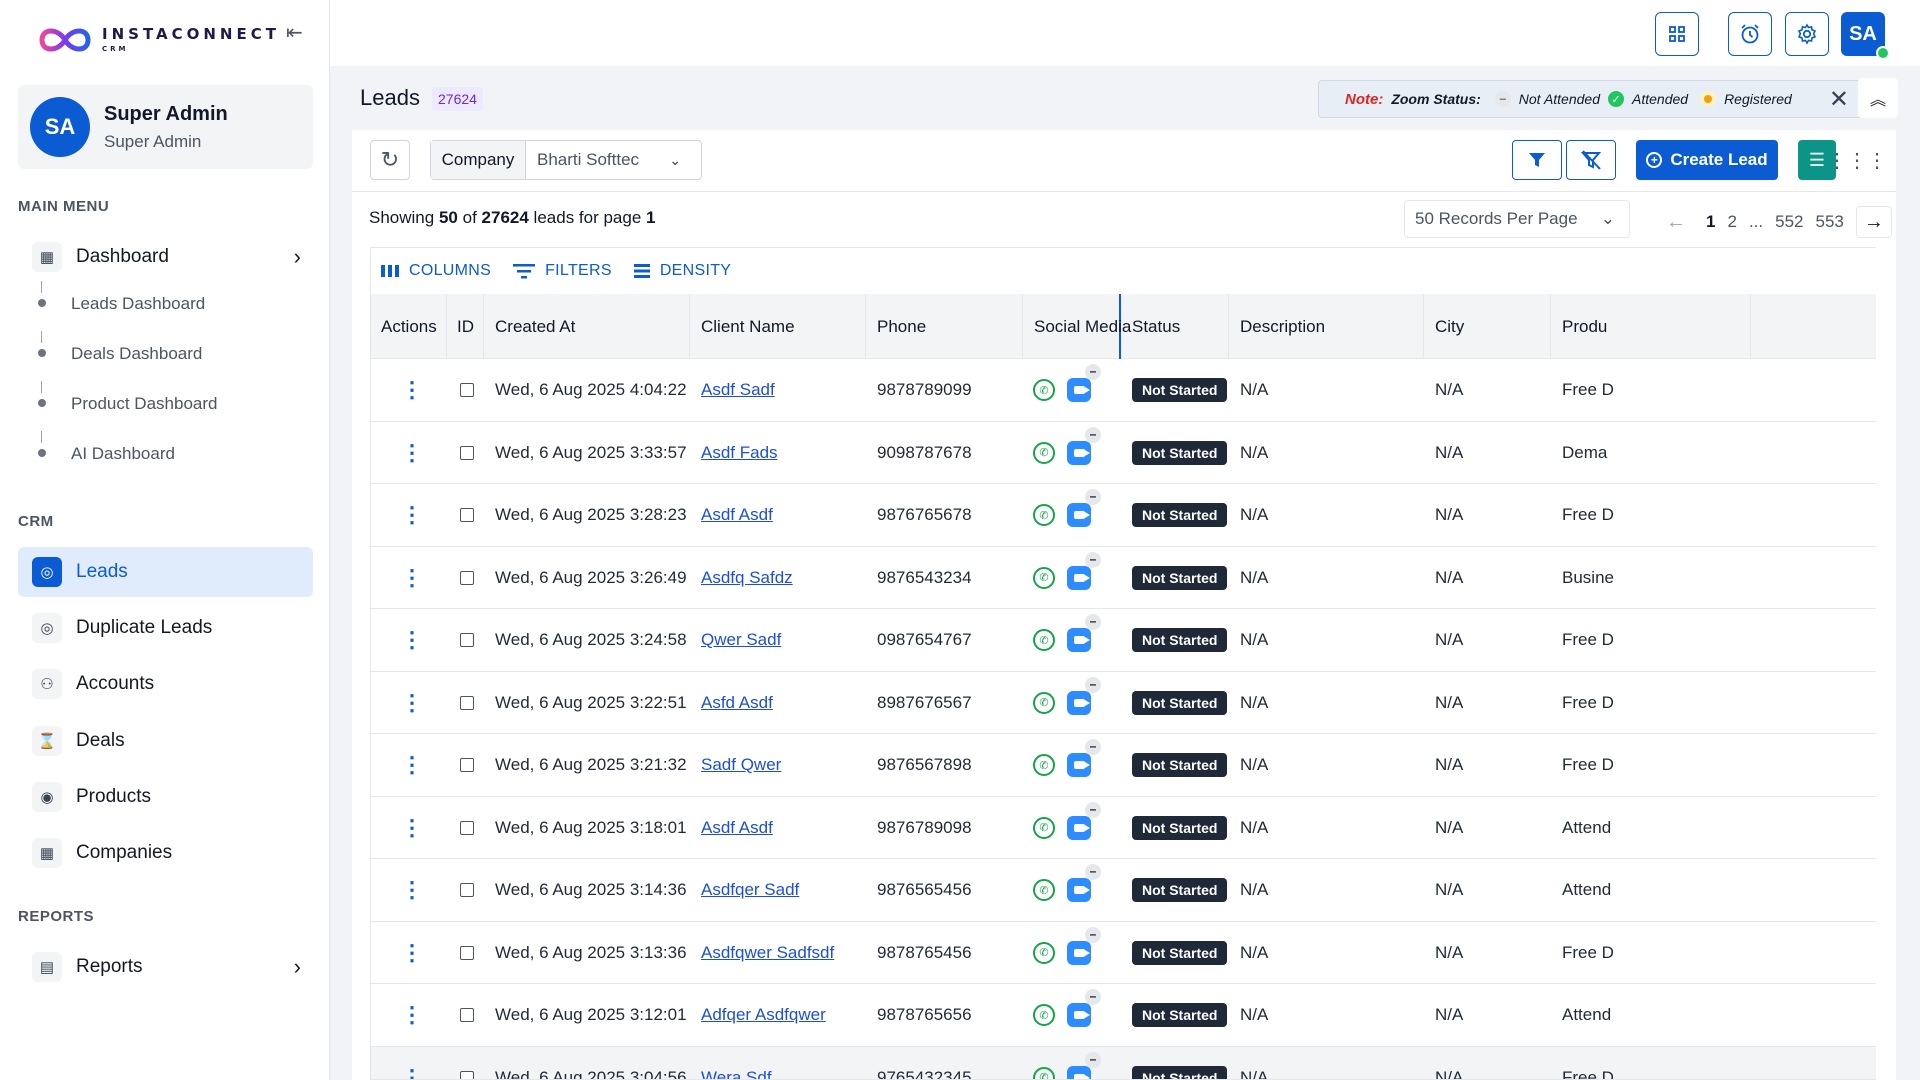 This screenshot has height=1080, width=1920. What do you see at coordinates (736, 1074) in the screenshot?
I see `client-name-link: Wera Sdf` at bounding box center [736, 1074].